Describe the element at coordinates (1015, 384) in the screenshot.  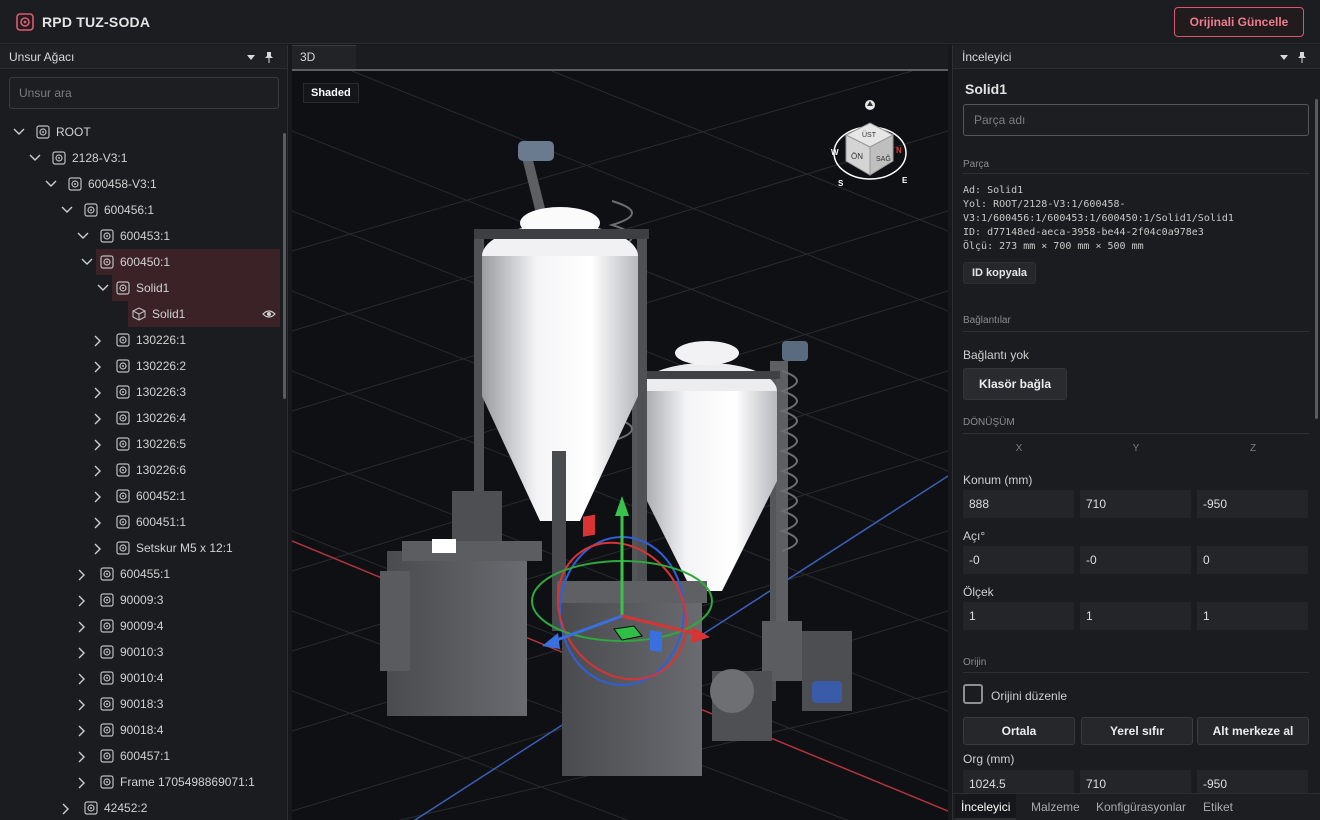
I see `link-folder-button: Klasör bağla` at that location.